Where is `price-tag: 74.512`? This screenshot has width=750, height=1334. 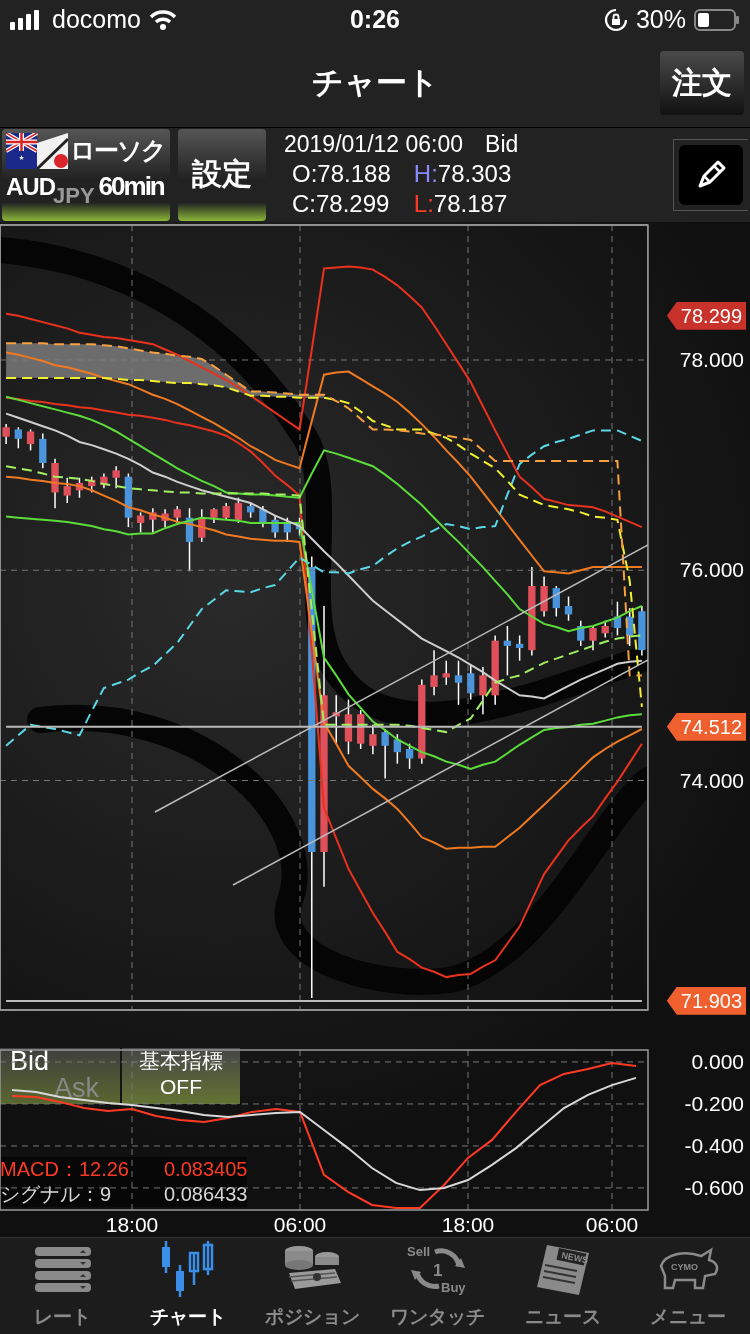 price-tag: 74.512 is located at coordinates (706, 726).